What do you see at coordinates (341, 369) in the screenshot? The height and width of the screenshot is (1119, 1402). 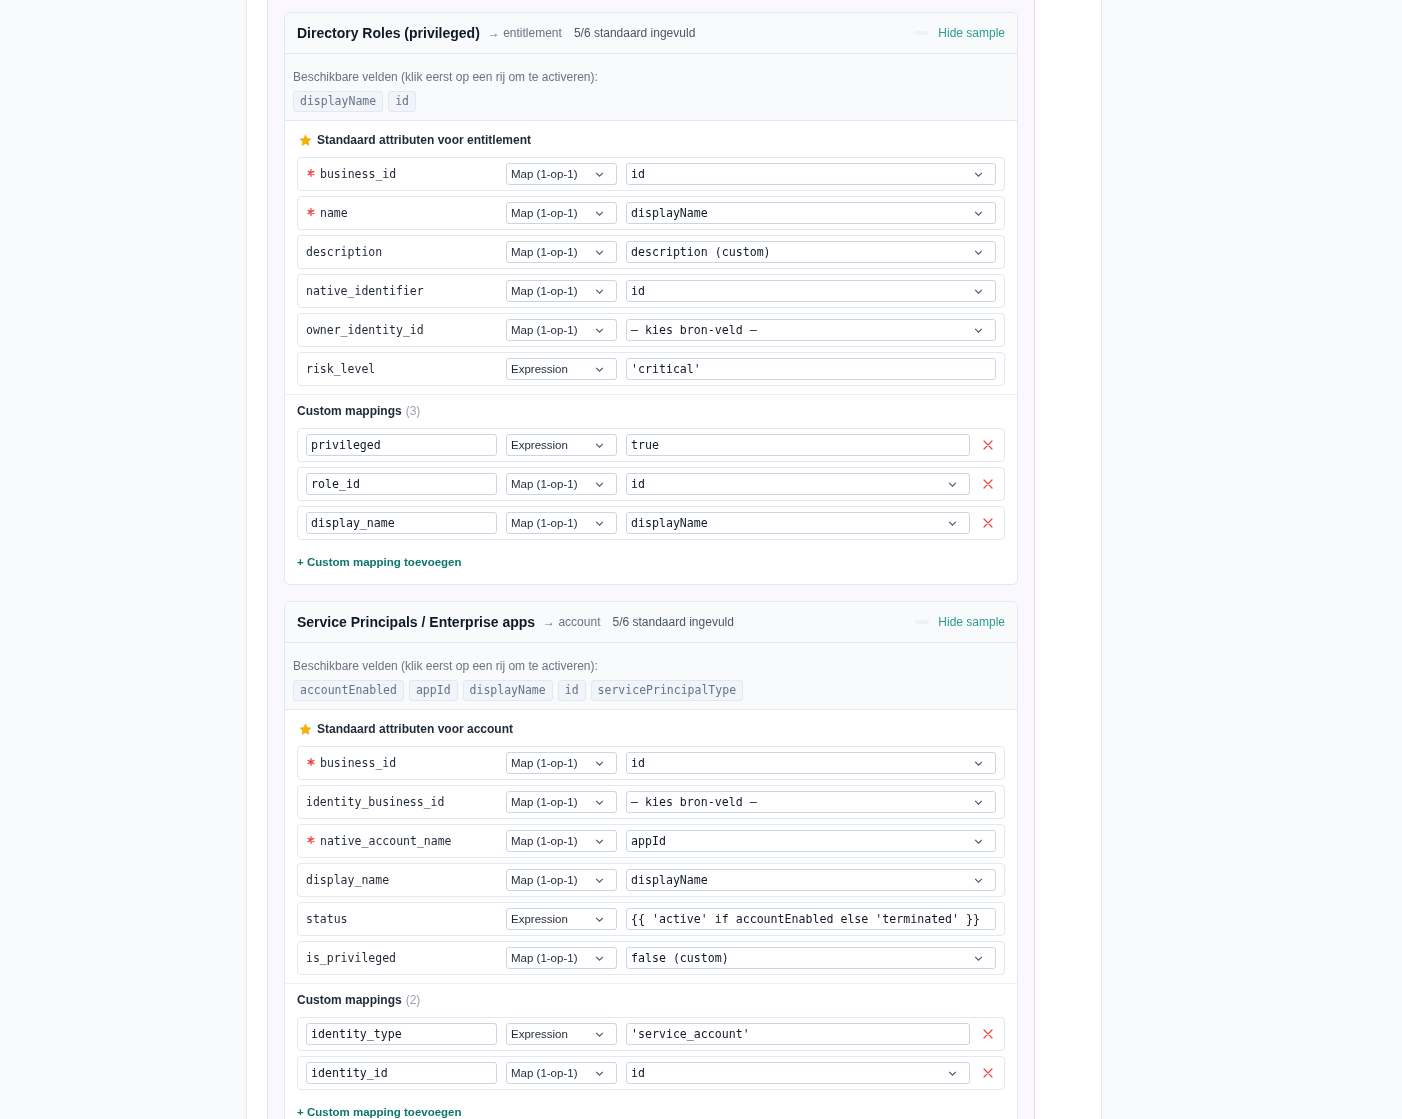 I see `attribute-name: risk_level` at bounding box center [341, 369].